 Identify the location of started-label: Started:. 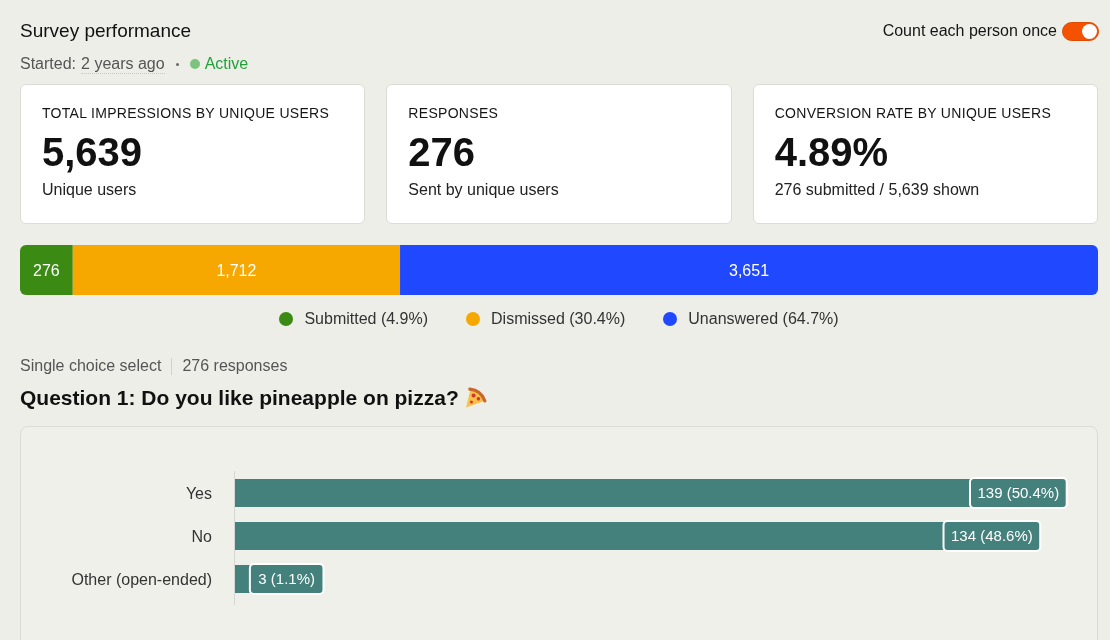
(48, 64).